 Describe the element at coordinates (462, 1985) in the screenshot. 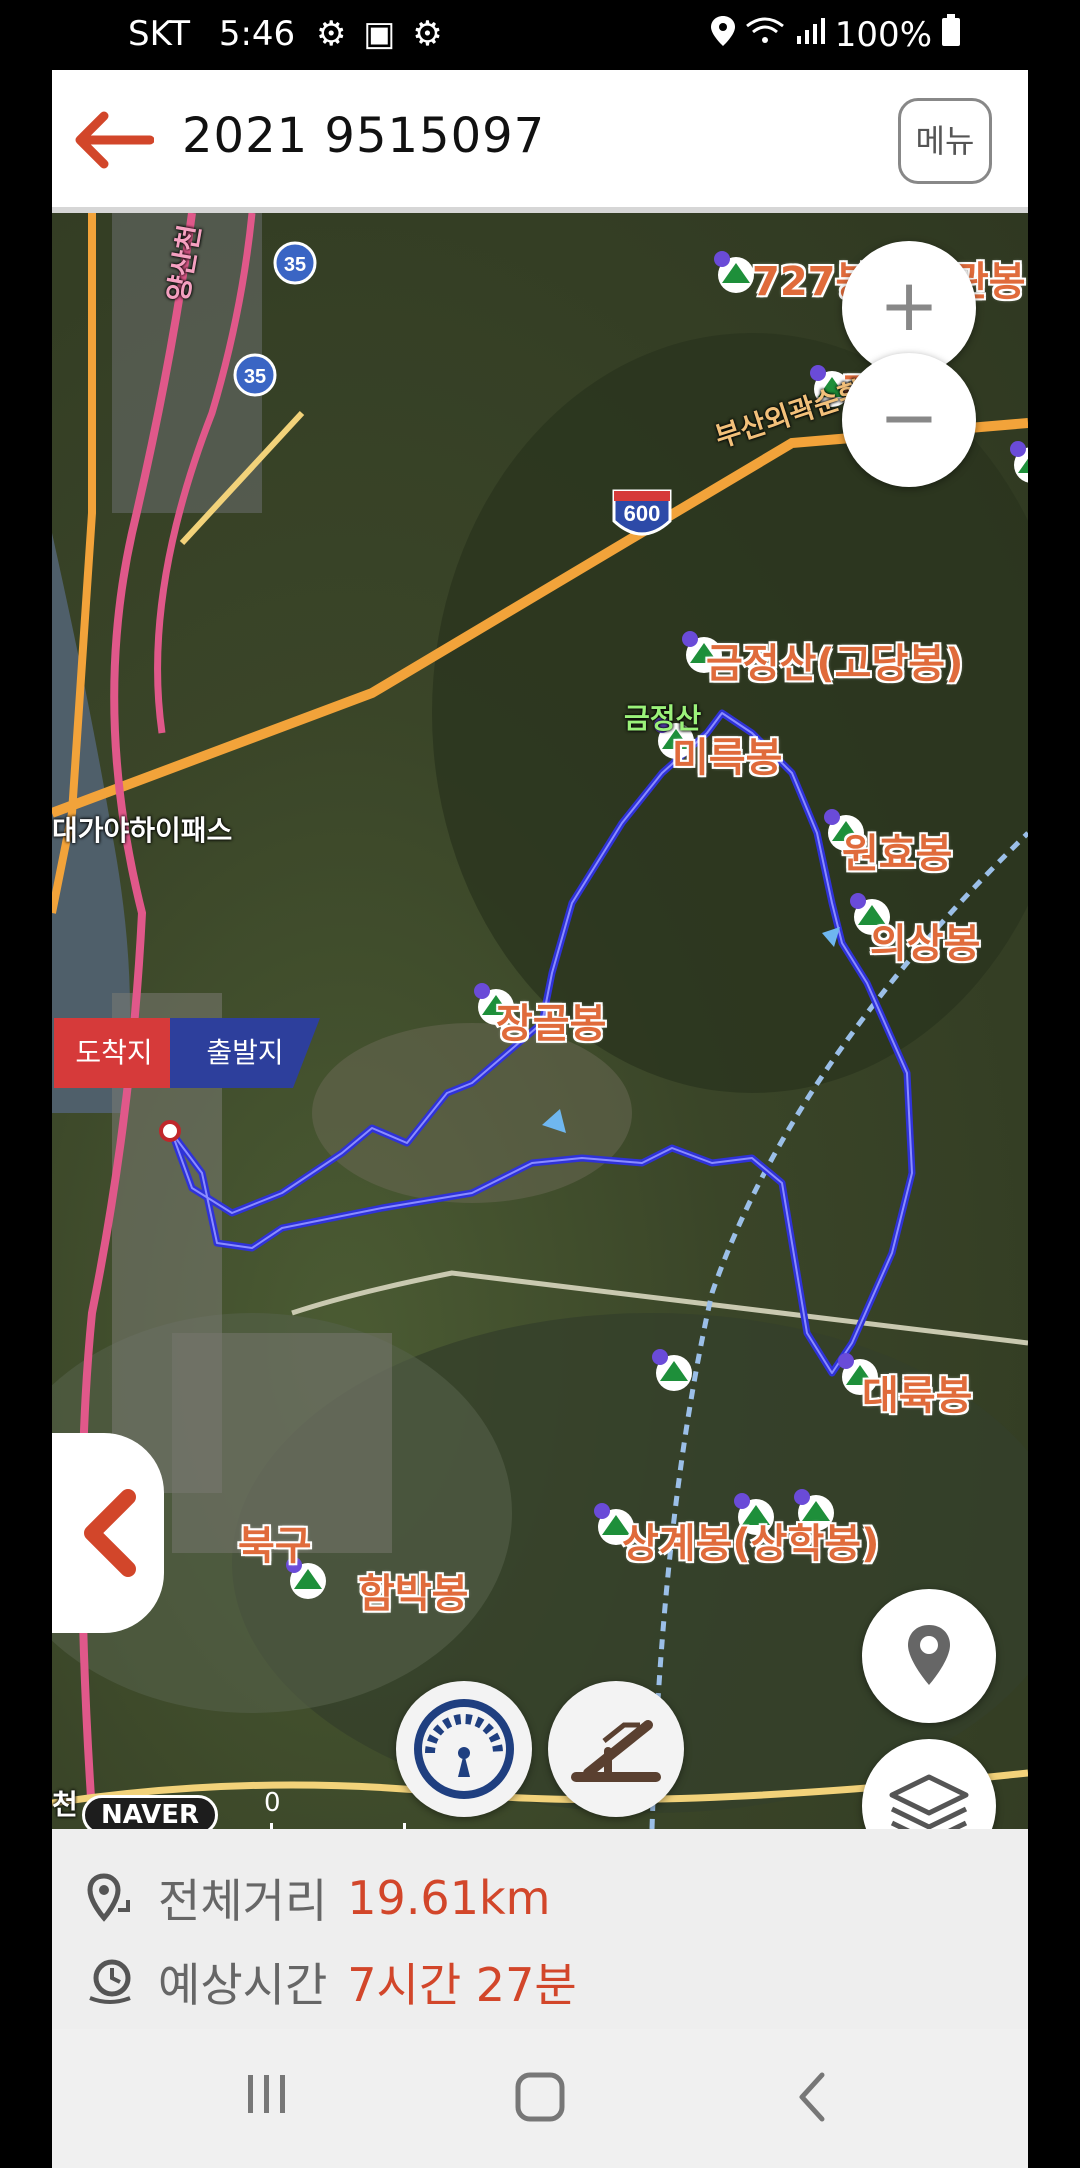

I see `time-value: 7시간 27분` at that location.